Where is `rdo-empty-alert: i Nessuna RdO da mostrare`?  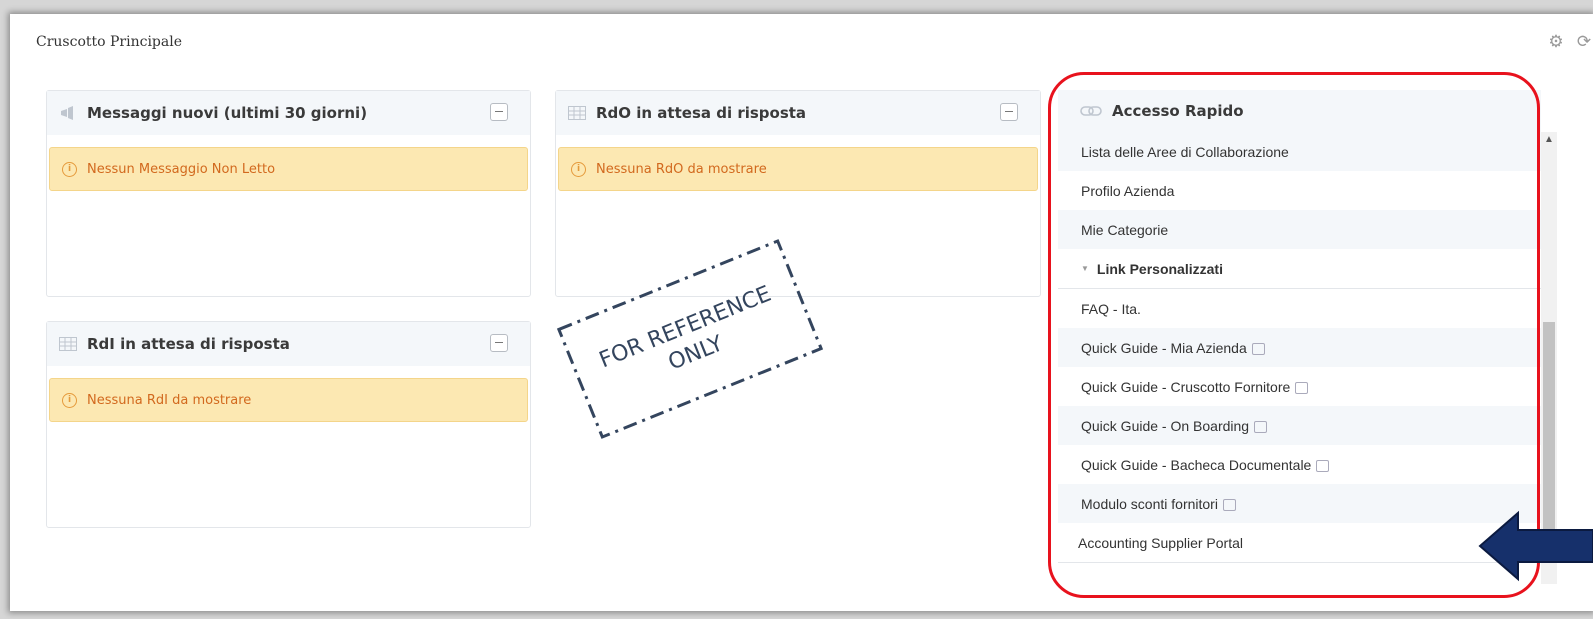 rdo-empty-alert: i Nessuna RdO da mostrare is located at coordinates (798, 169).